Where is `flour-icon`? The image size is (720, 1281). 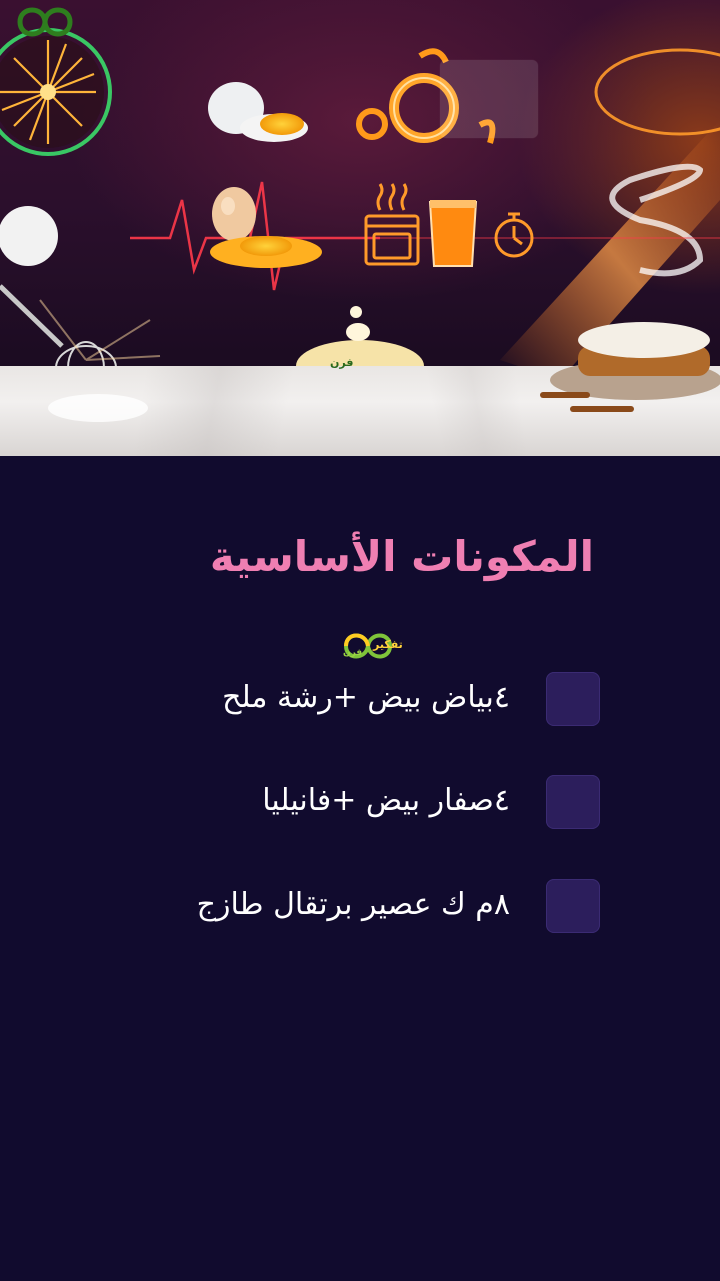 flour-icon is located at coordinates (98, 408).